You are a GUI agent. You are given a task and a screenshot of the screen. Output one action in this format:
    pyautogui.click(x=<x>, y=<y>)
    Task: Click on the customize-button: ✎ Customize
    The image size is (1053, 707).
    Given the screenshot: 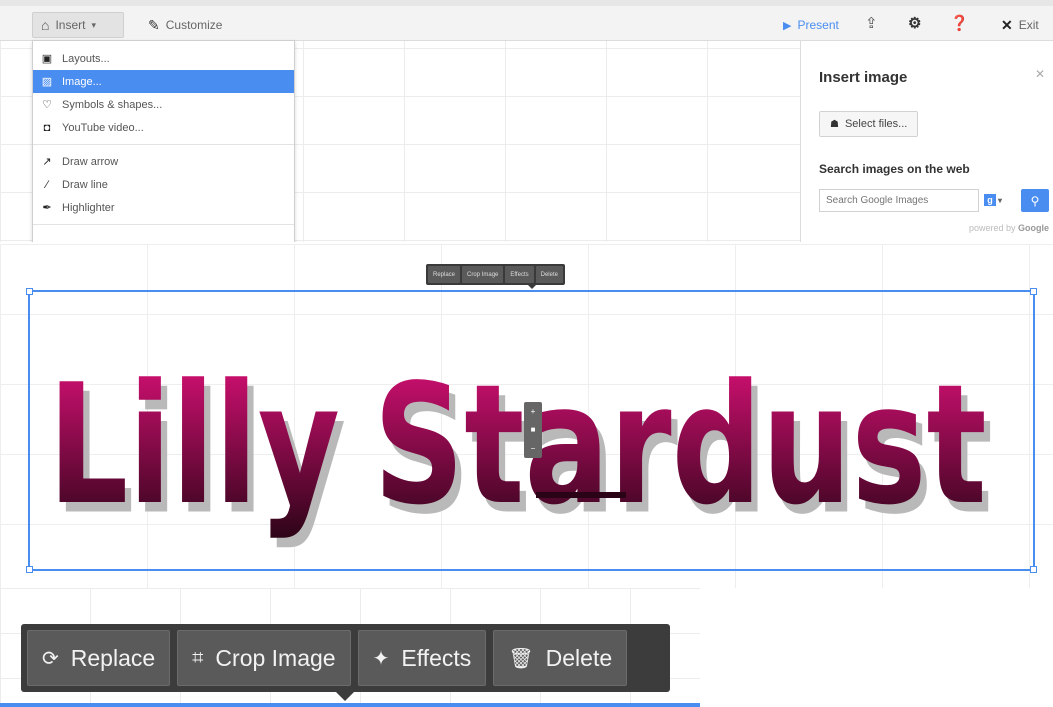 What is the action you would take?
    pyautogui.click(x=185, y=25)
    